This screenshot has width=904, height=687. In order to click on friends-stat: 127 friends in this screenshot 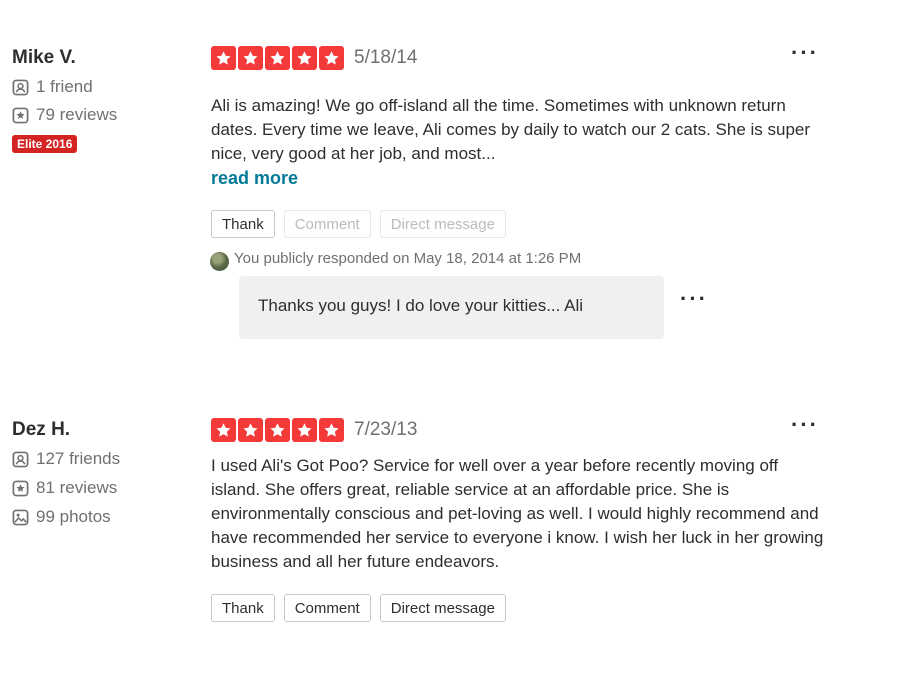, I will do `click(102, 459)`.